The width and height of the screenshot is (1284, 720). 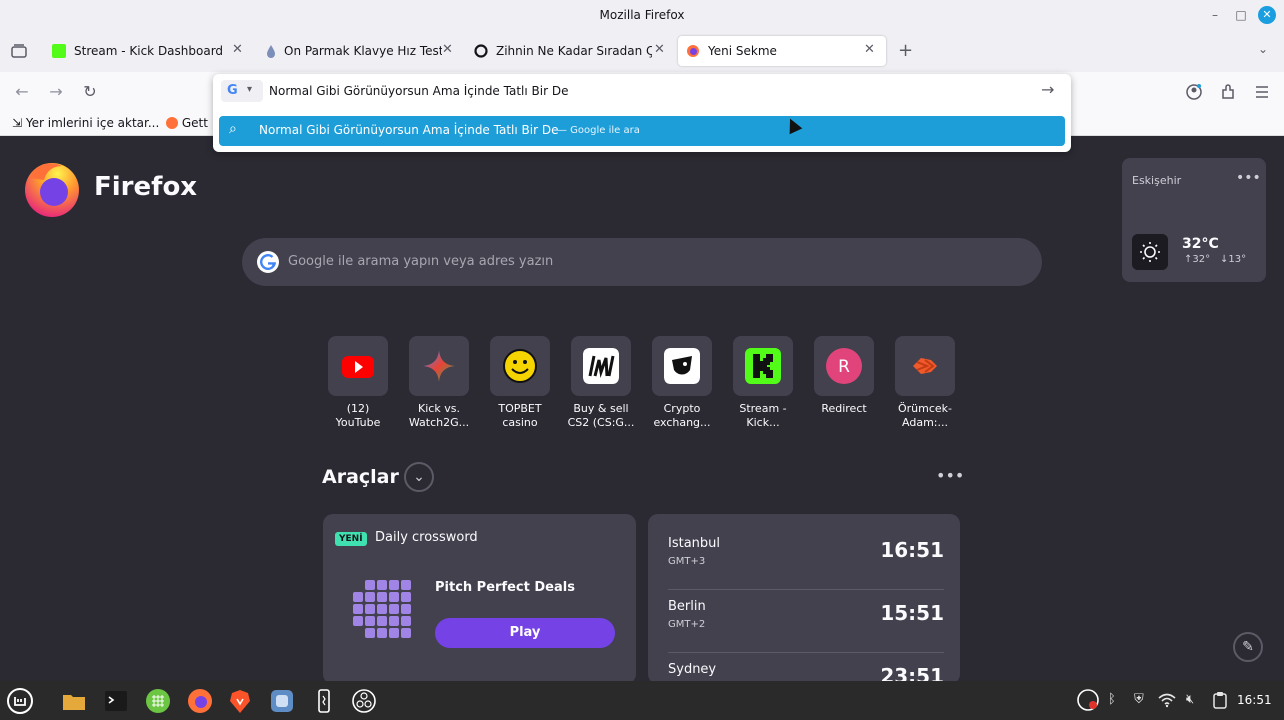 I want to click on mint-menu-icon, so click(x=20, y=701).